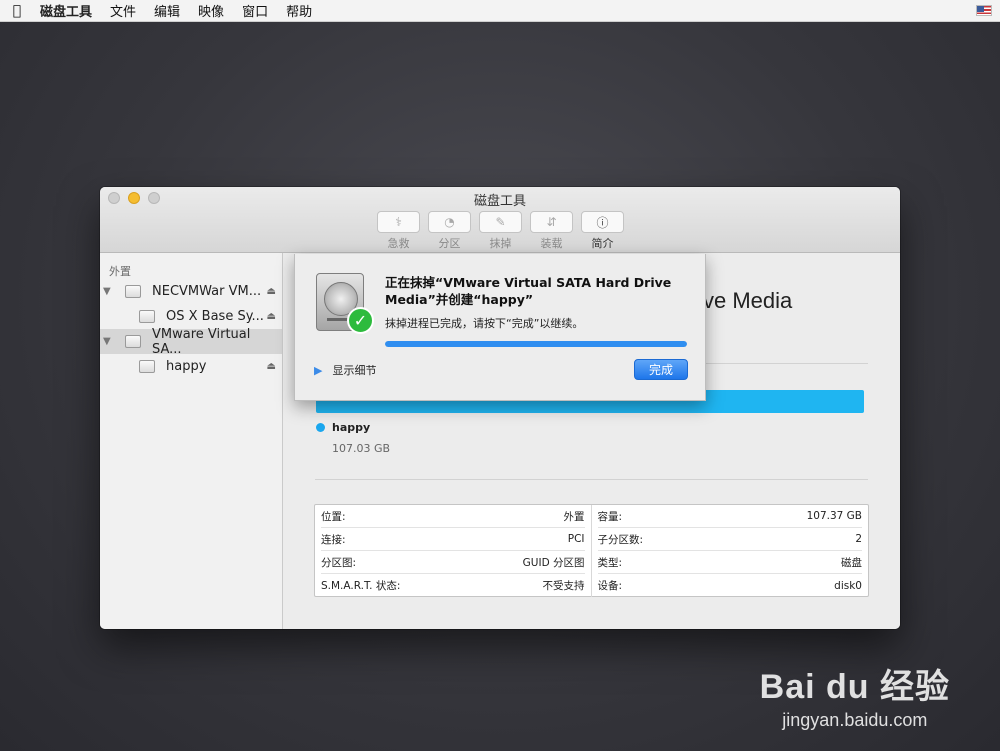  I want to click on toolbar-label: 装载, so click(551, 243).